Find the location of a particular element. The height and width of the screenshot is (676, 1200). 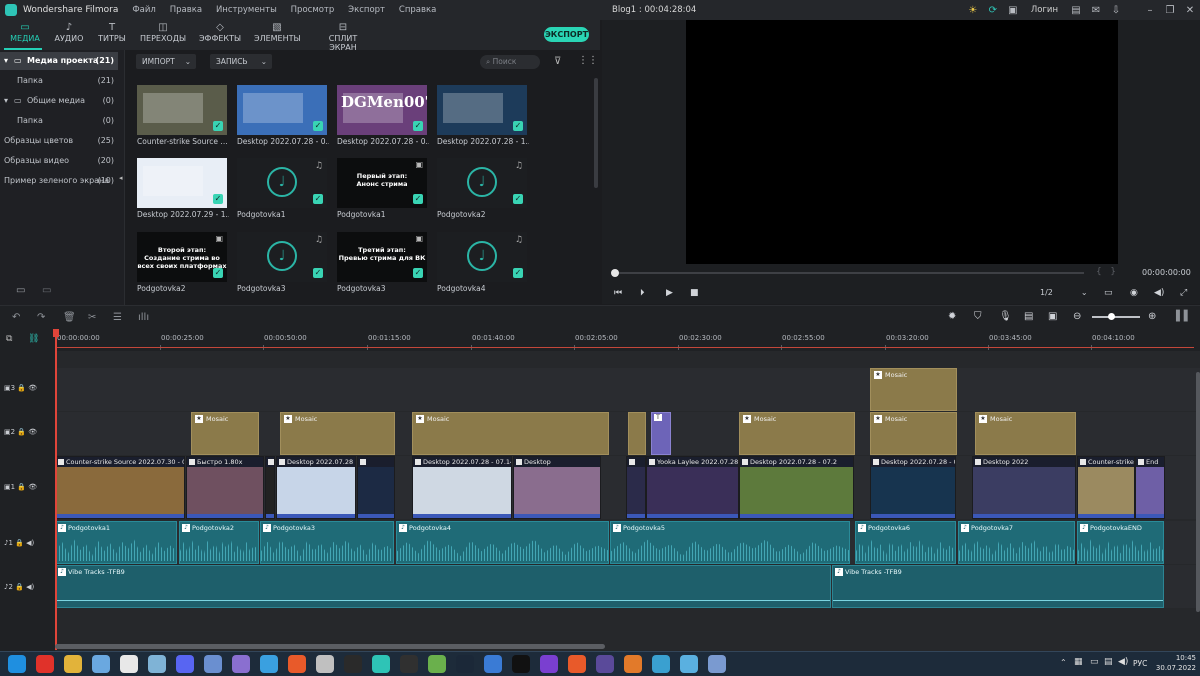

video-clip: Быстро 1.80x is located at coordinates (225, 487).